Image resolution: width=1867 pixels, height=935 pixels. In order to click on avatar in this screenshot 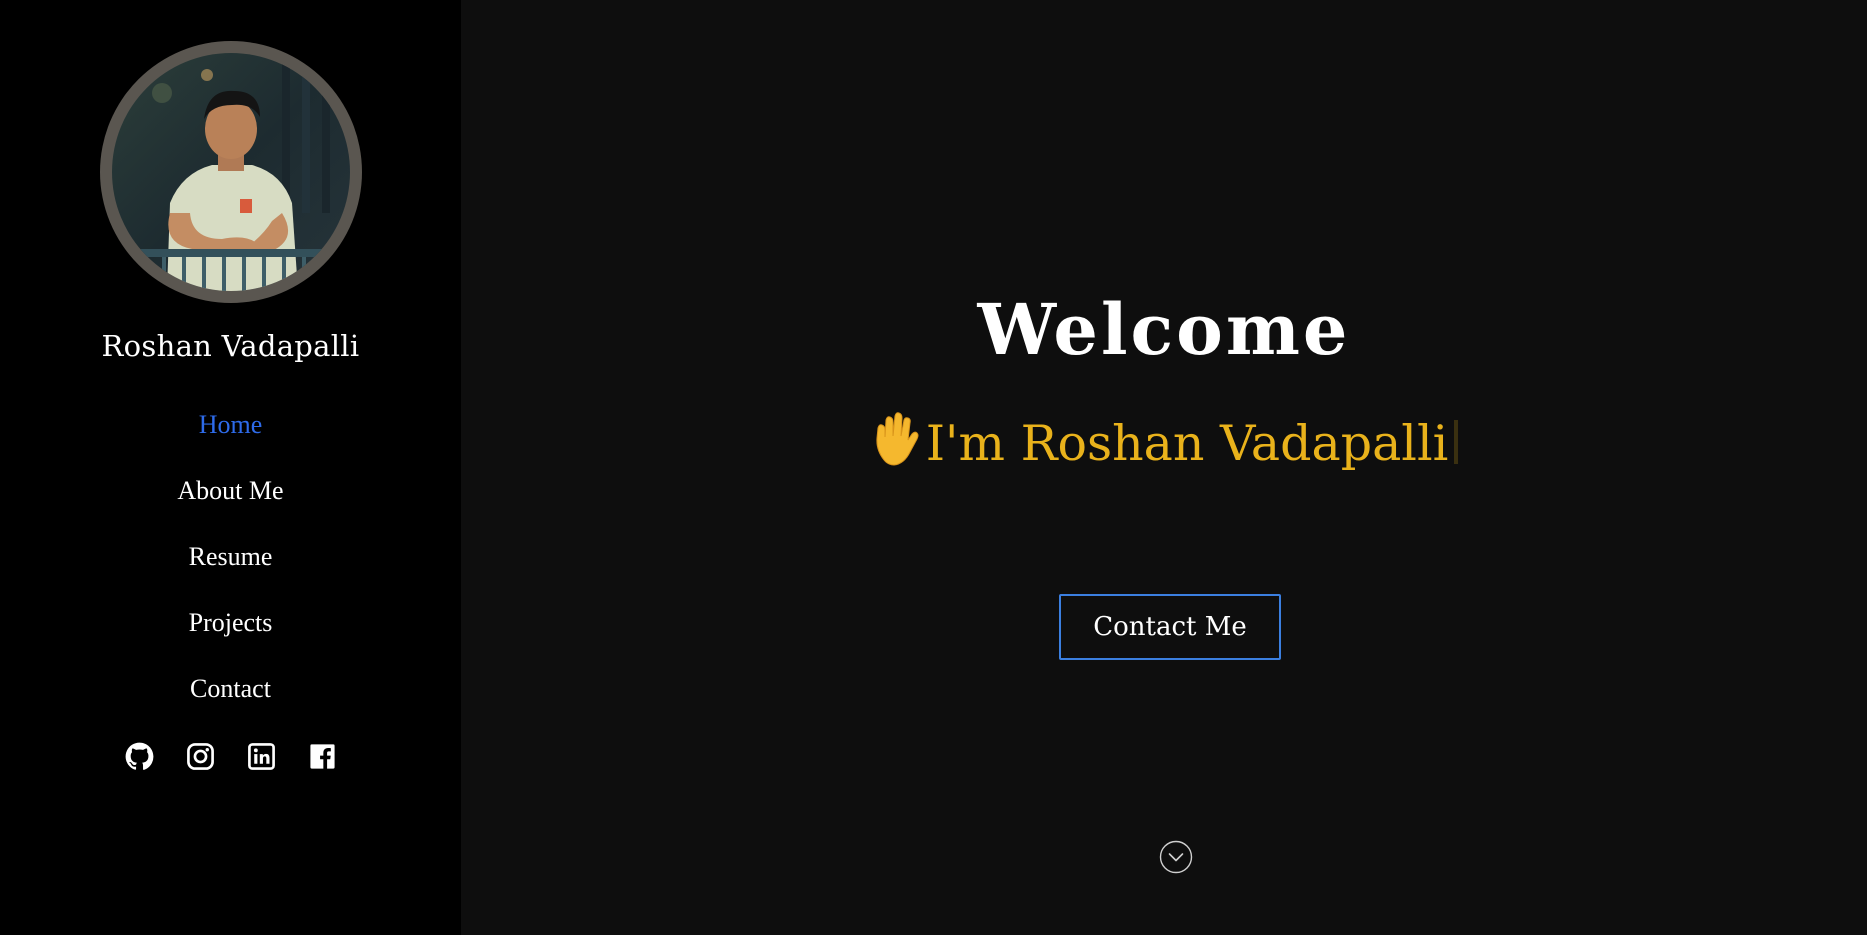, I will do `click(230, 172)`.